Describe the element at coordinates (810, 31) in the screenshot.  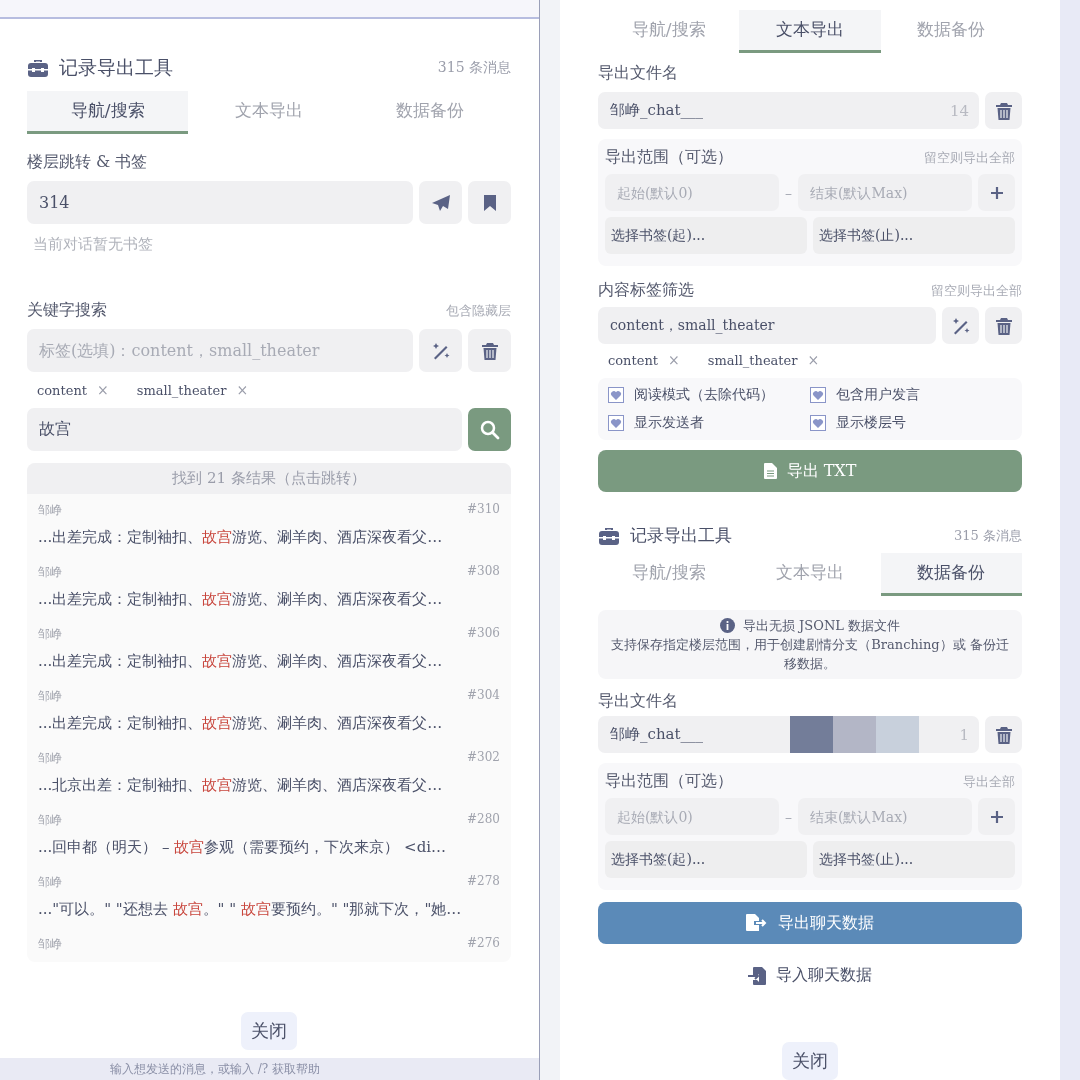
I see `tab: 文本导出` at that location.